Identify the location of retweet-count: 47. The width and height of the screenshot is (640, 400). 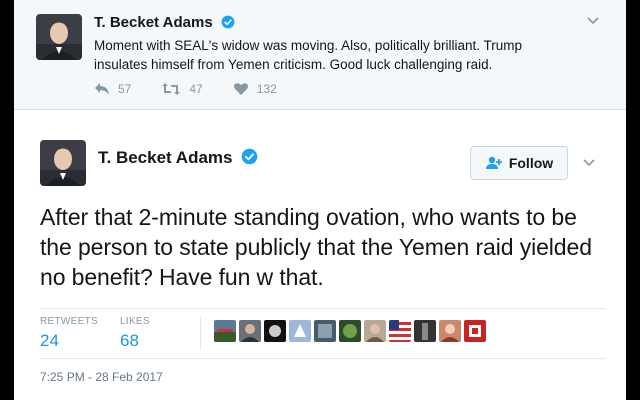
(196, 89).